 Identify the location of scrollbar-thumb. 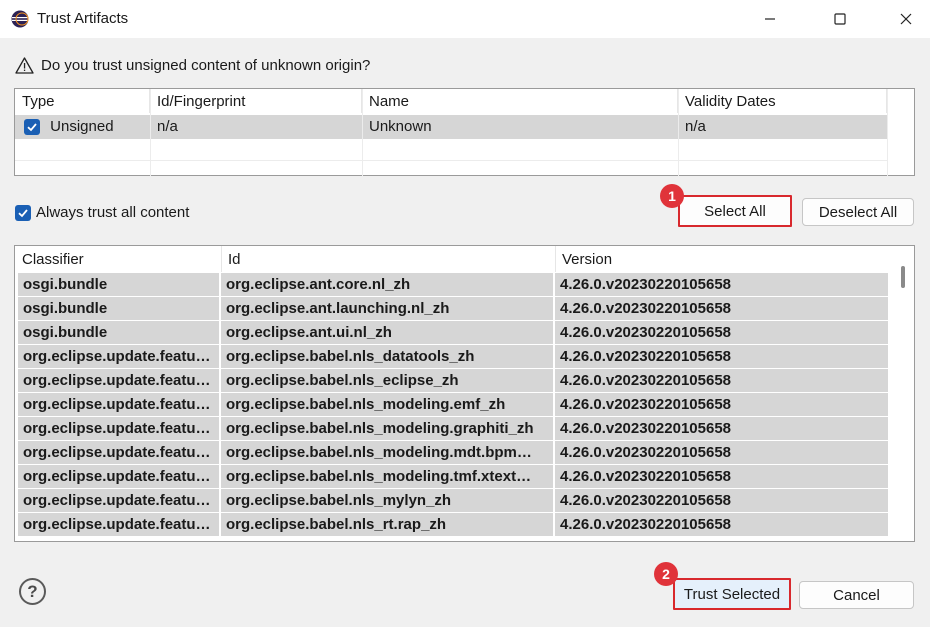
(903, 277).